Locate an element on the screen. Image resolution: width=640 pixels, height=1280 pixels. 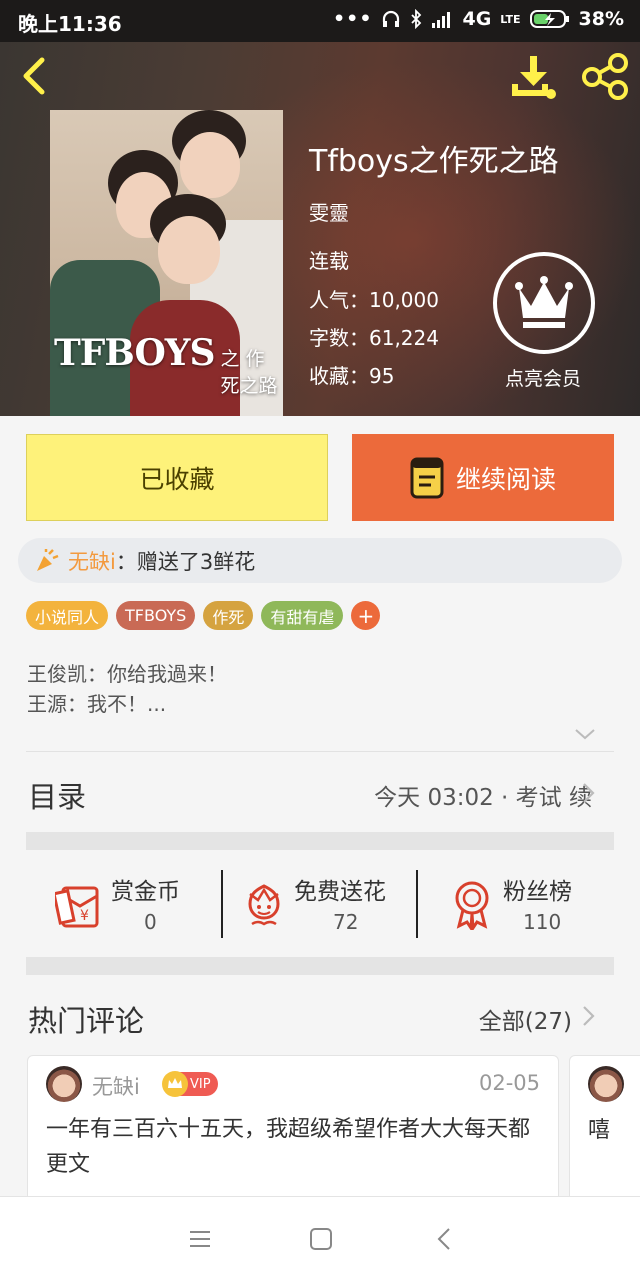
red-envelope-icon: ¥ is located at coordinates (77, 907).